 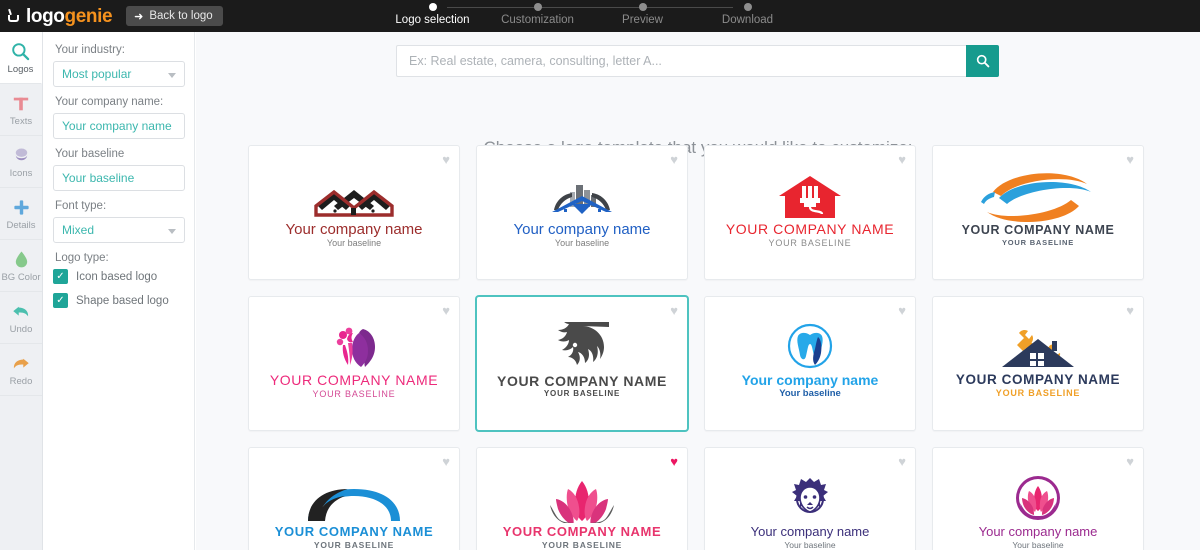 I want to click on checkbox-label: Icon based logo, so click(x=117, y=276).